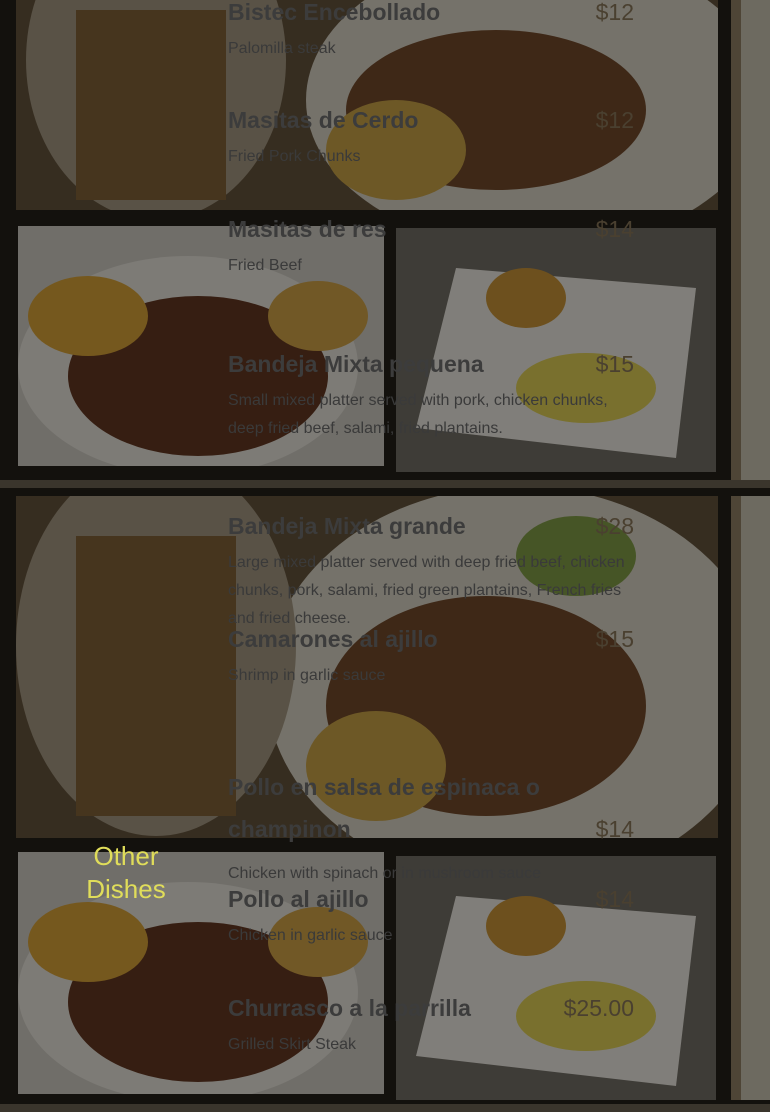 This screenshot has height=1112, width=770. I want to click on item-name: Pollo en salsa de espinaca o champinon, so click(384, 808).